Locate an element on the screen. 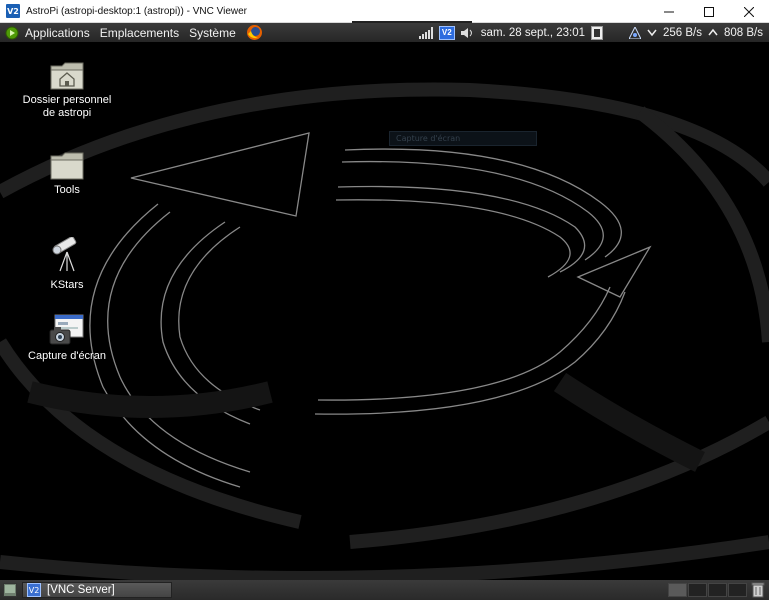 Image resolution: width=769 pixels, height=600 pixels. workspace-switcher is located at coordinates (707, 590).